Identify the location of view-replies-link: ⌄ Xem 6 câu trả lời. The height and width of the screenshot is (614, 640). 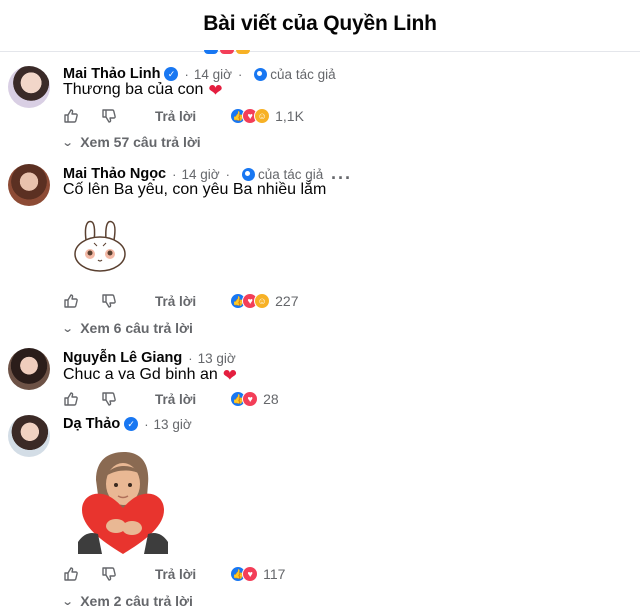
(127, 328).